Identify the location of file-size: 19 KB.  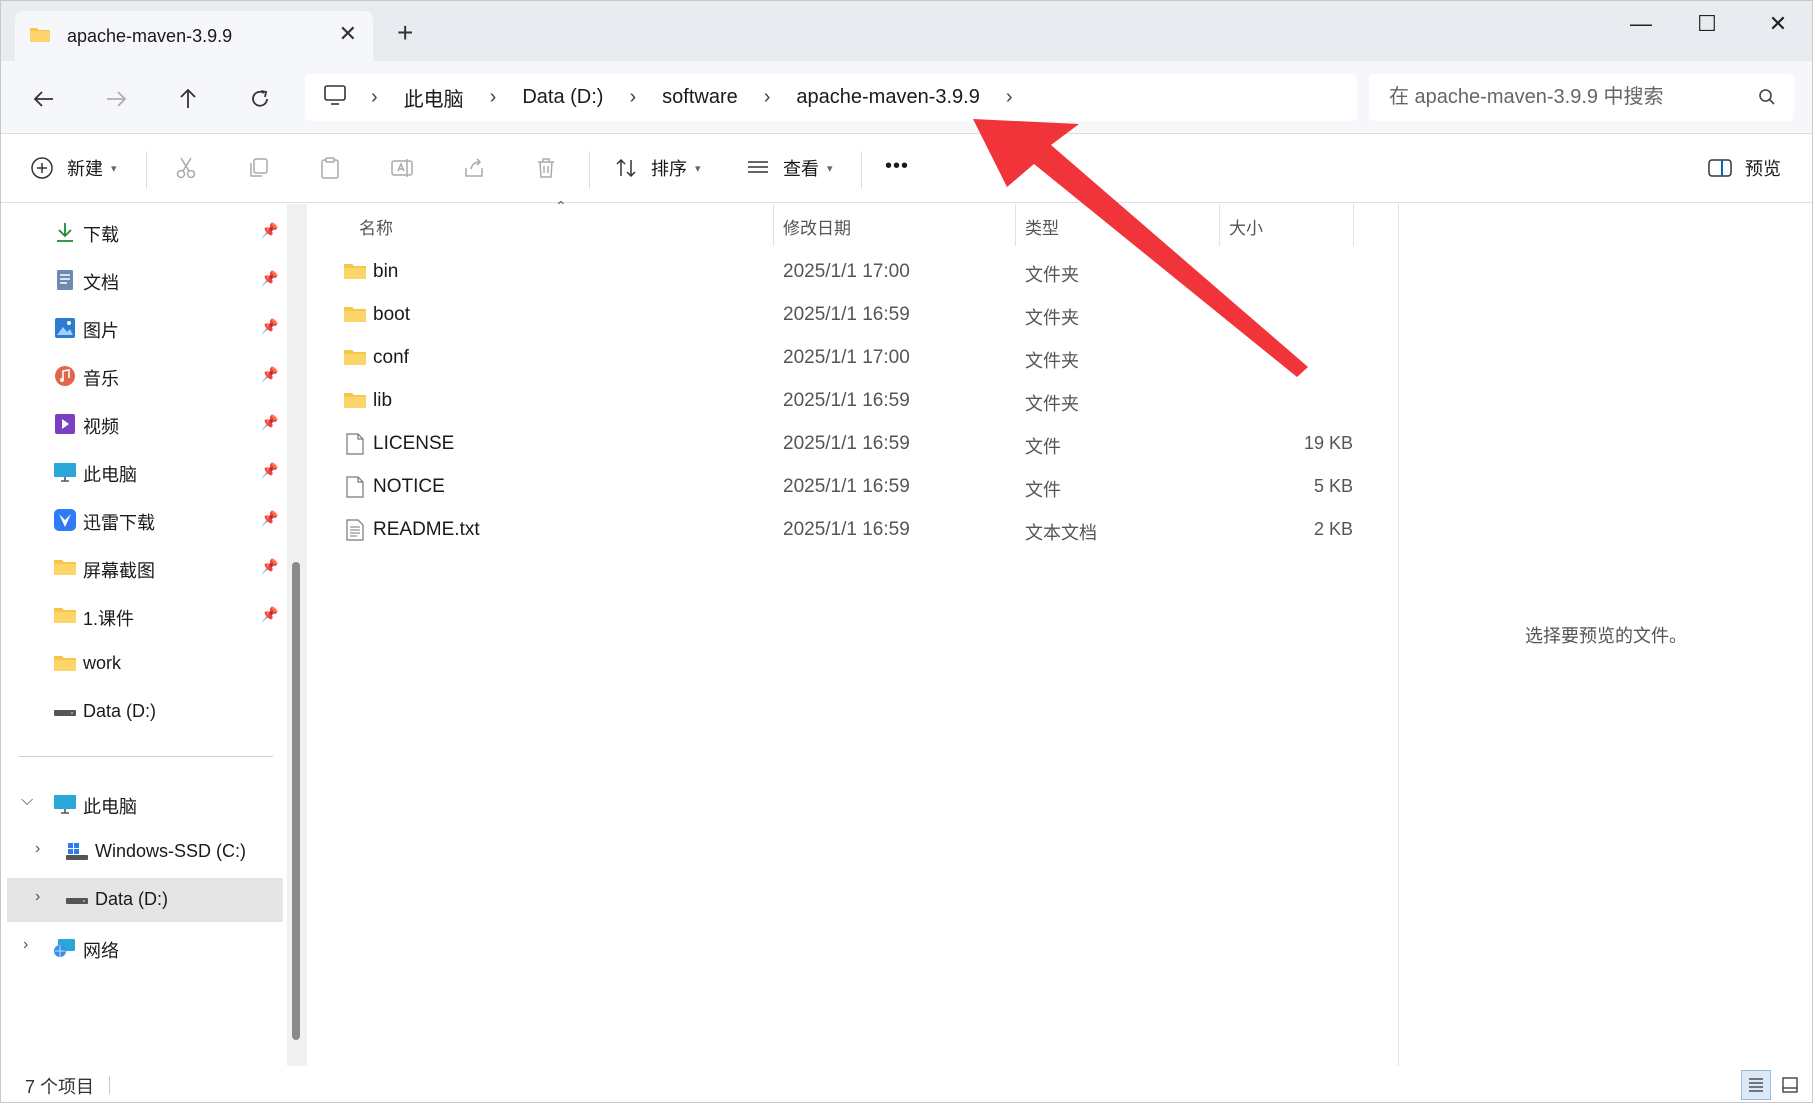
(1328, 443).